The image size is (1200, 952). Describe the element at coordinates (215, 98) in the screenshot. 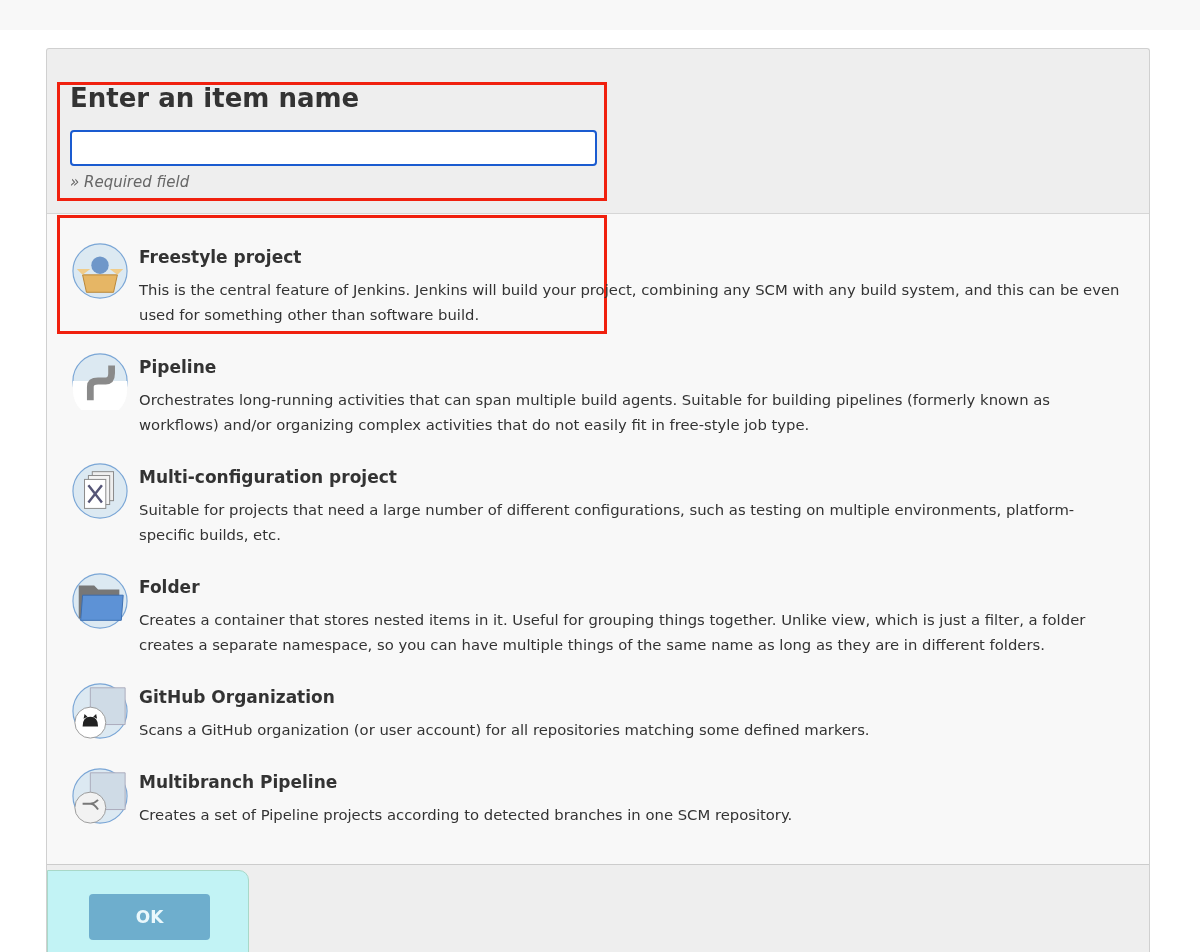

I see `page-heading: Enter an item name` at that location.